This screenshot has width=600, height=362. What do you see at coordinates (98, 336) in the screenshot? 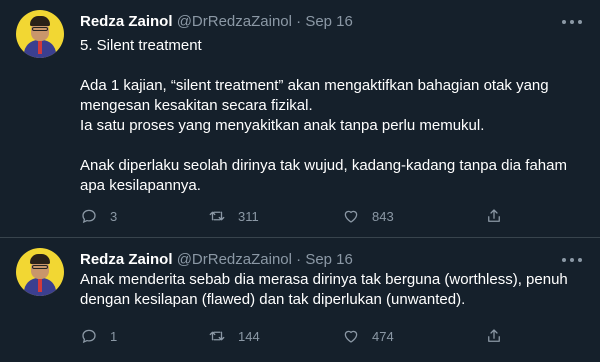
I see `reply-button: 1` at bounding box center [98, 336].